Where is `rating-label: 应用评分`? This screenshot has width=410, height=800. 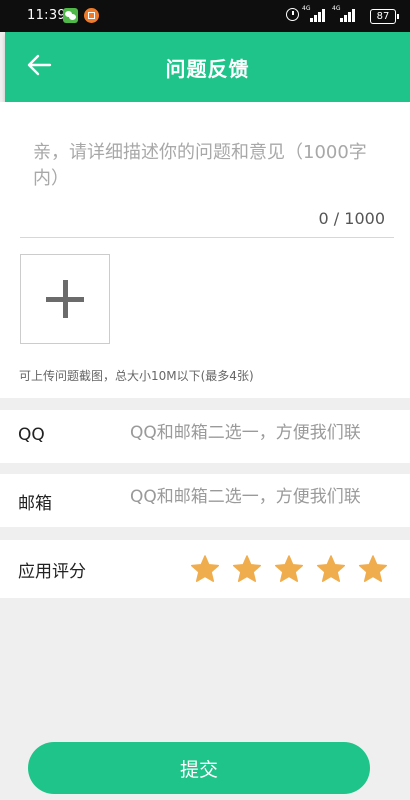 rating-label: 应用评分 is located at coordinates (52, 572).